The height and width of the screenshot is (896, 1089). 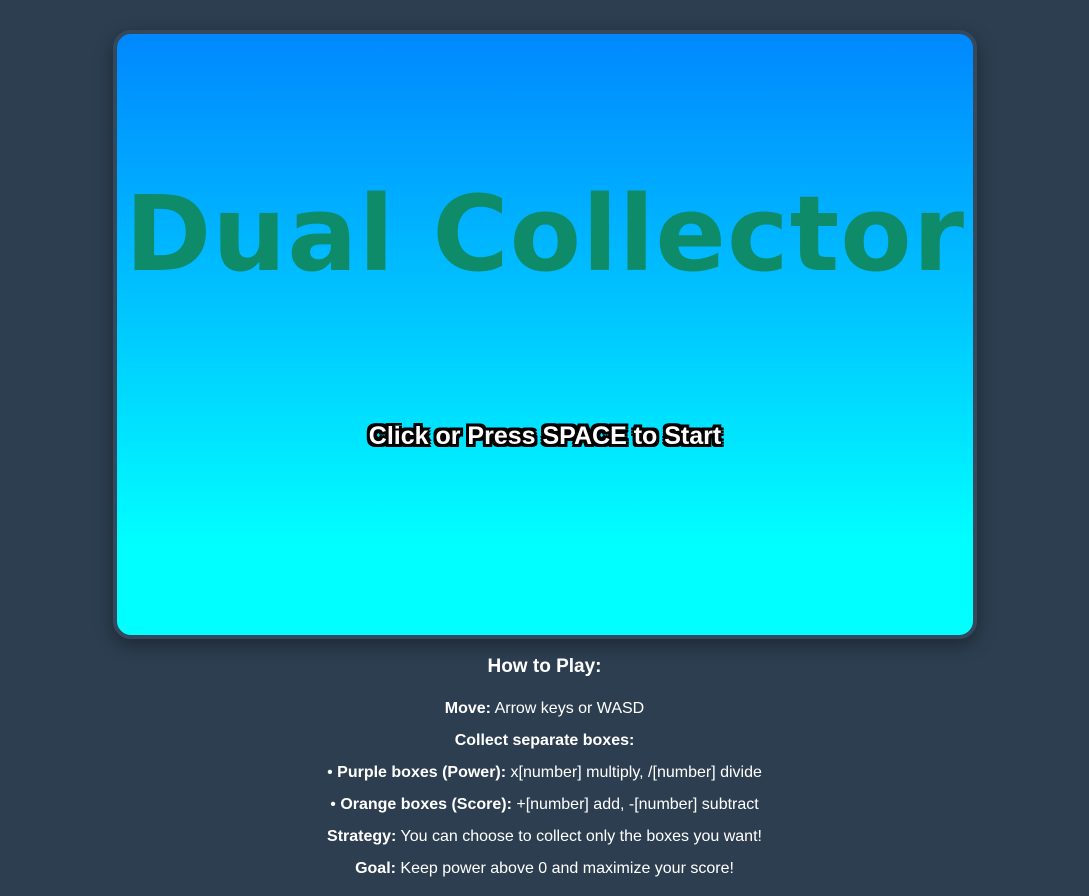 I want to click on move-text: Arrow keys or WASD, so click(x=568, y=708).